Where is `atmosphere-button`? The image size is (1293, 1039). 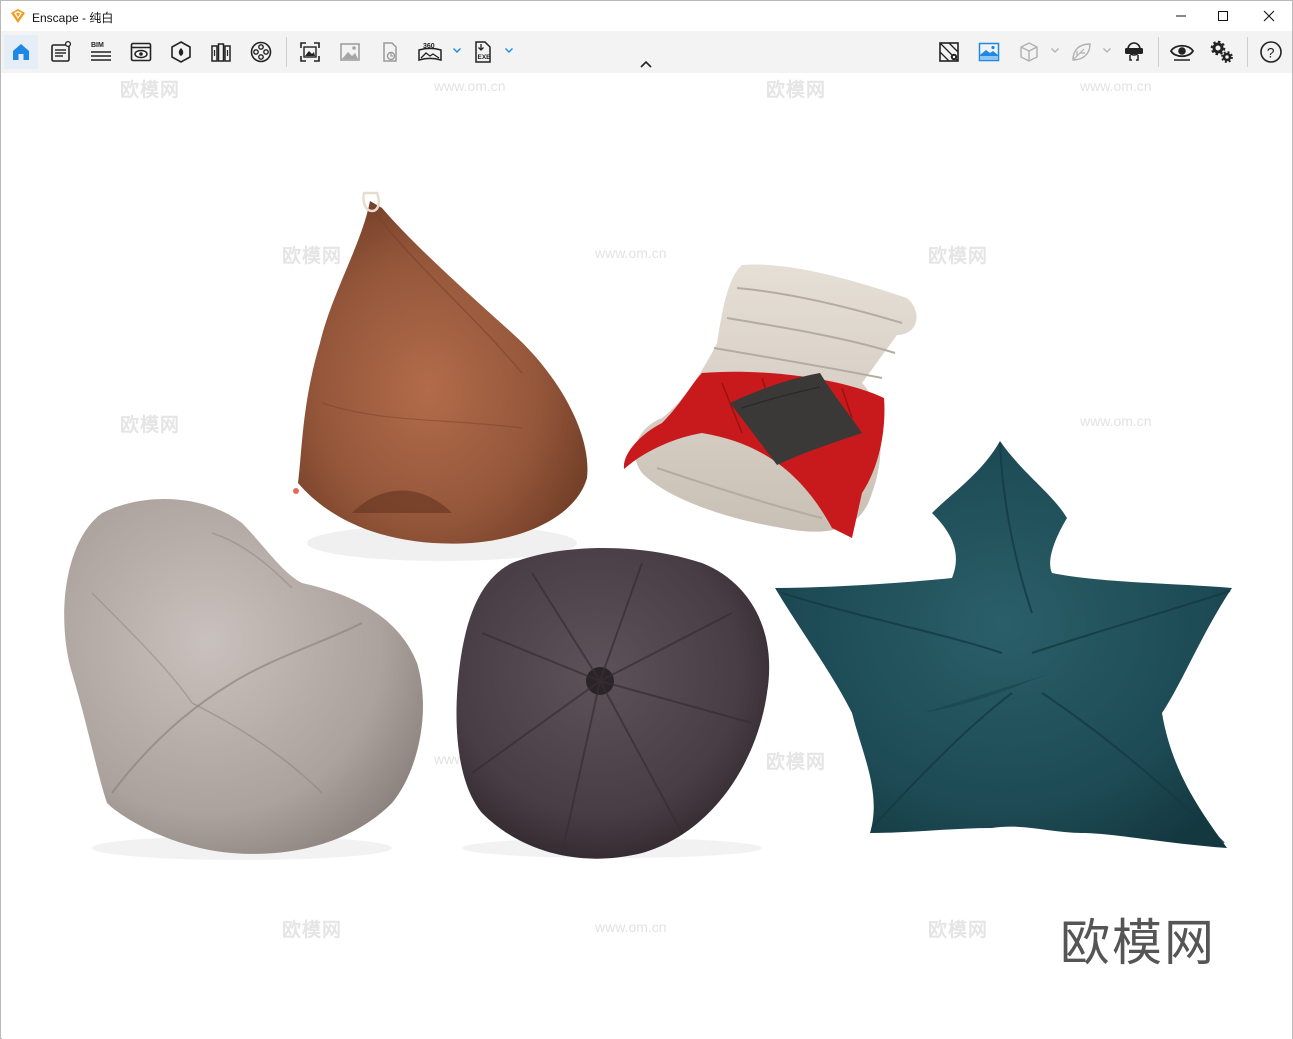 atmosphere-button is located at coordinates (989, 52).